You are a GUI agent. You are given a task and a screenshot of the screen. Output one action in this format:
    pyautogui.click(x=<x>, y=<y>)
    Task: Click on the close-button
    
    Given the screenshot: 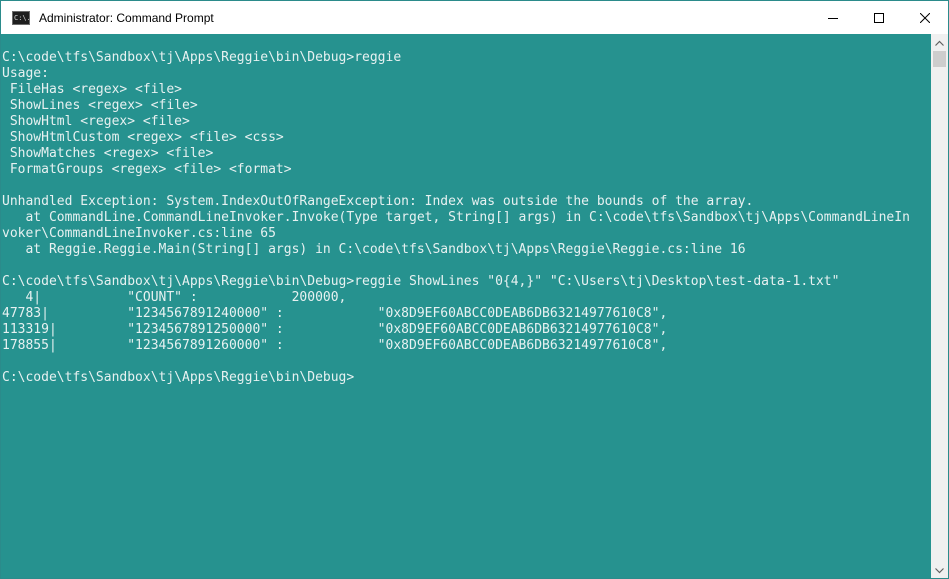 What is the action you would take?
    pyautogui.click(x=925, y=17)
    